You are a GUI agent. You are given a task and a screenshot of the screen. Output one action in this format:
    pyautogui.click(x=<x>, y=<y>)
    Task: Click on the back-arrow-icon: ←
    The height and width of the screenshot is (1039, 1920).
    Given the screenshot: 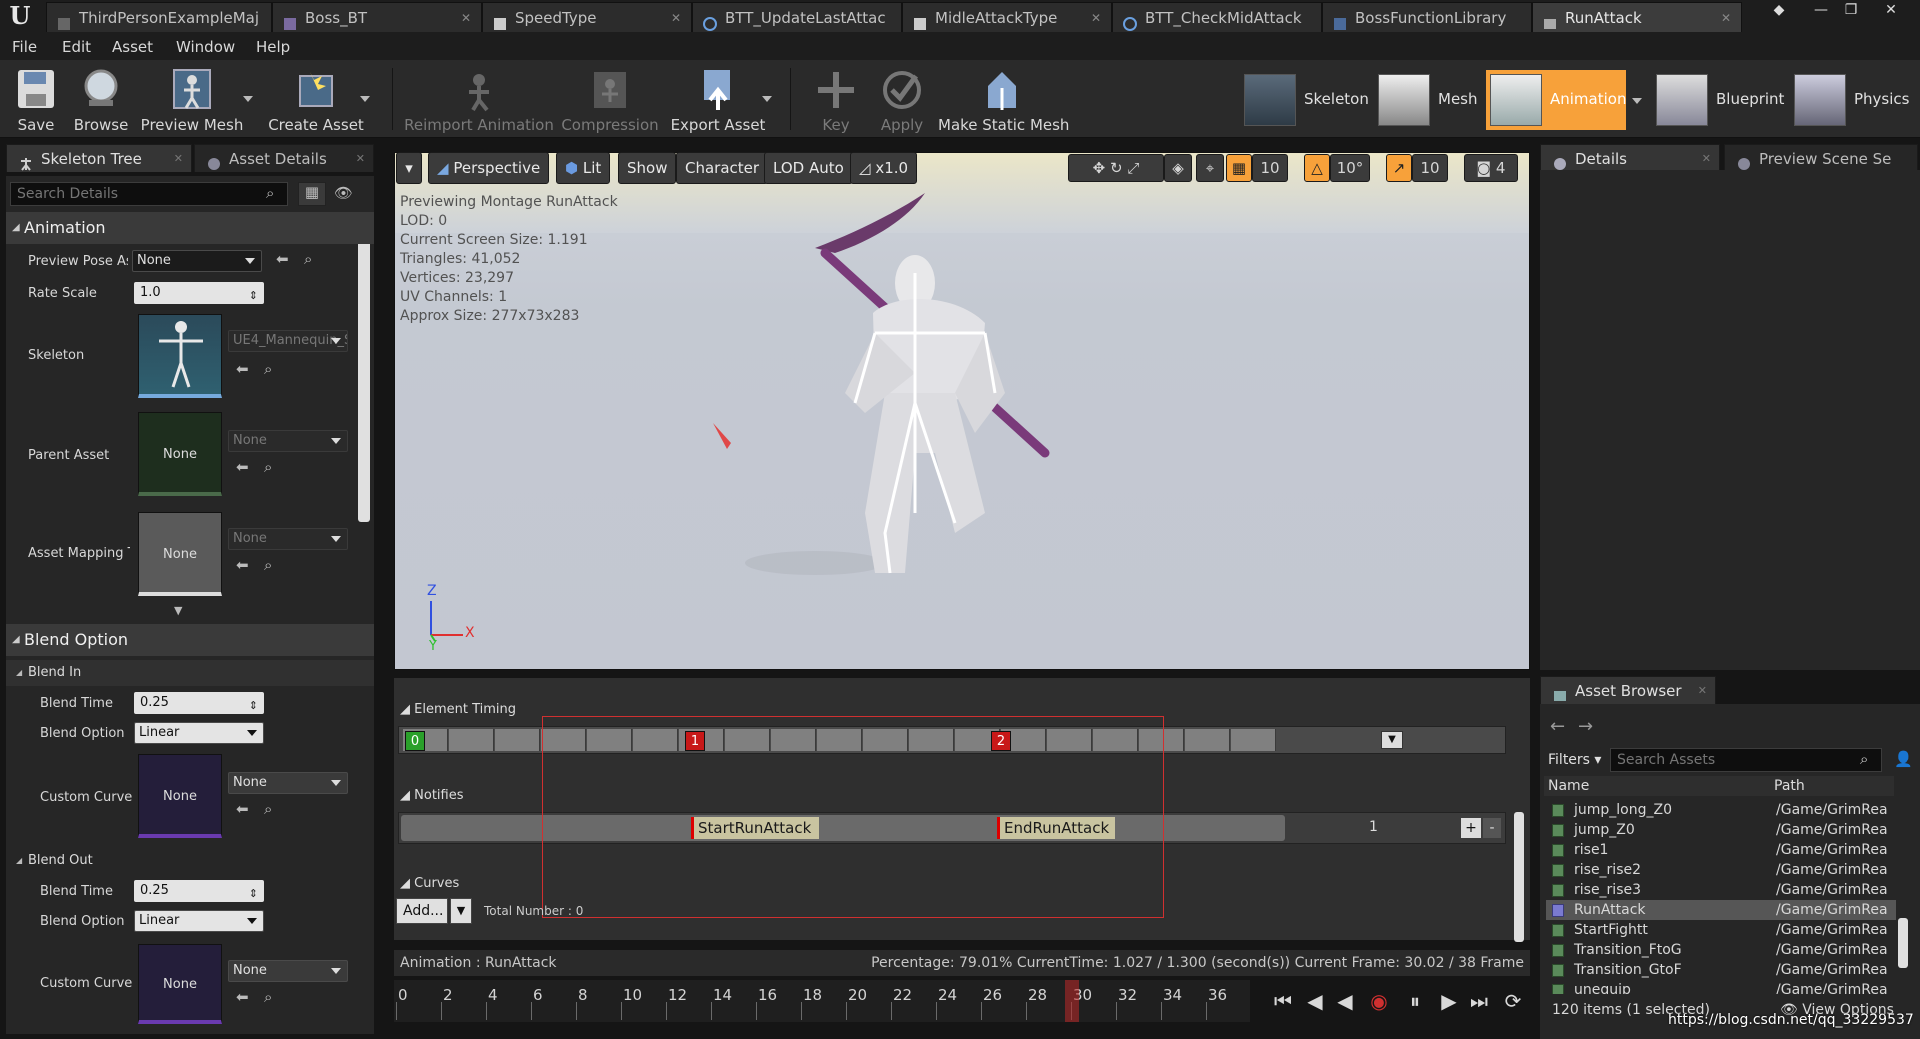 What is the action you would take?
    pyautogui.click(x=1557, y=726)
    